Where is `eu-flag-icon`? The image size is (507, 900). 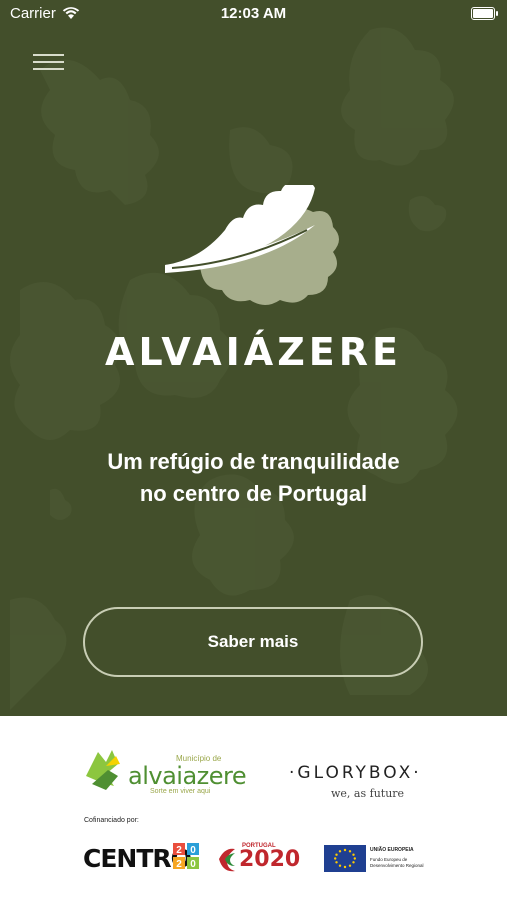 eu-flag-icon is located at coordinates (345, 858).